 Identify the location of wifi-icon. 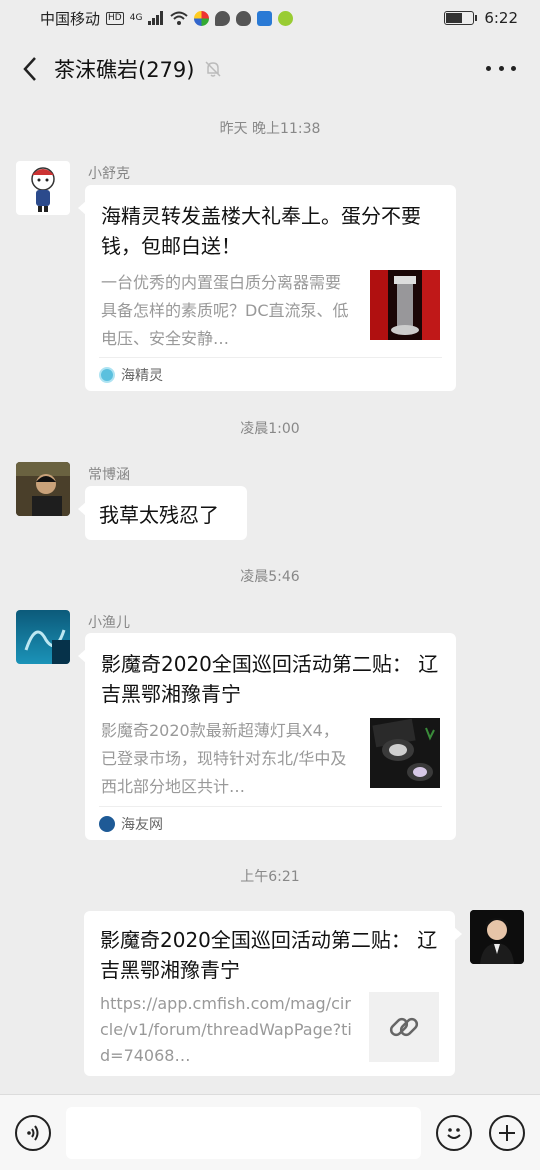
(179, 18).